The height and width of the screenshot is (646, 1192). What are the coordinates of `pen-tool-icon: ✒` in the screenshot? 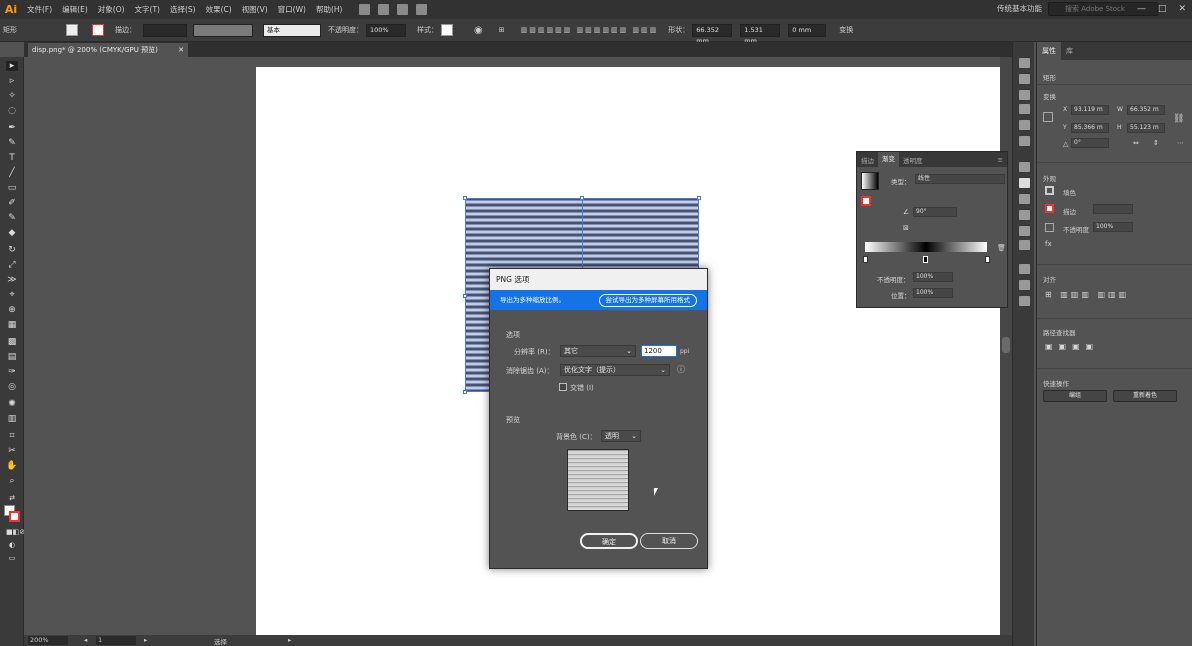 It's located at (12, 128).